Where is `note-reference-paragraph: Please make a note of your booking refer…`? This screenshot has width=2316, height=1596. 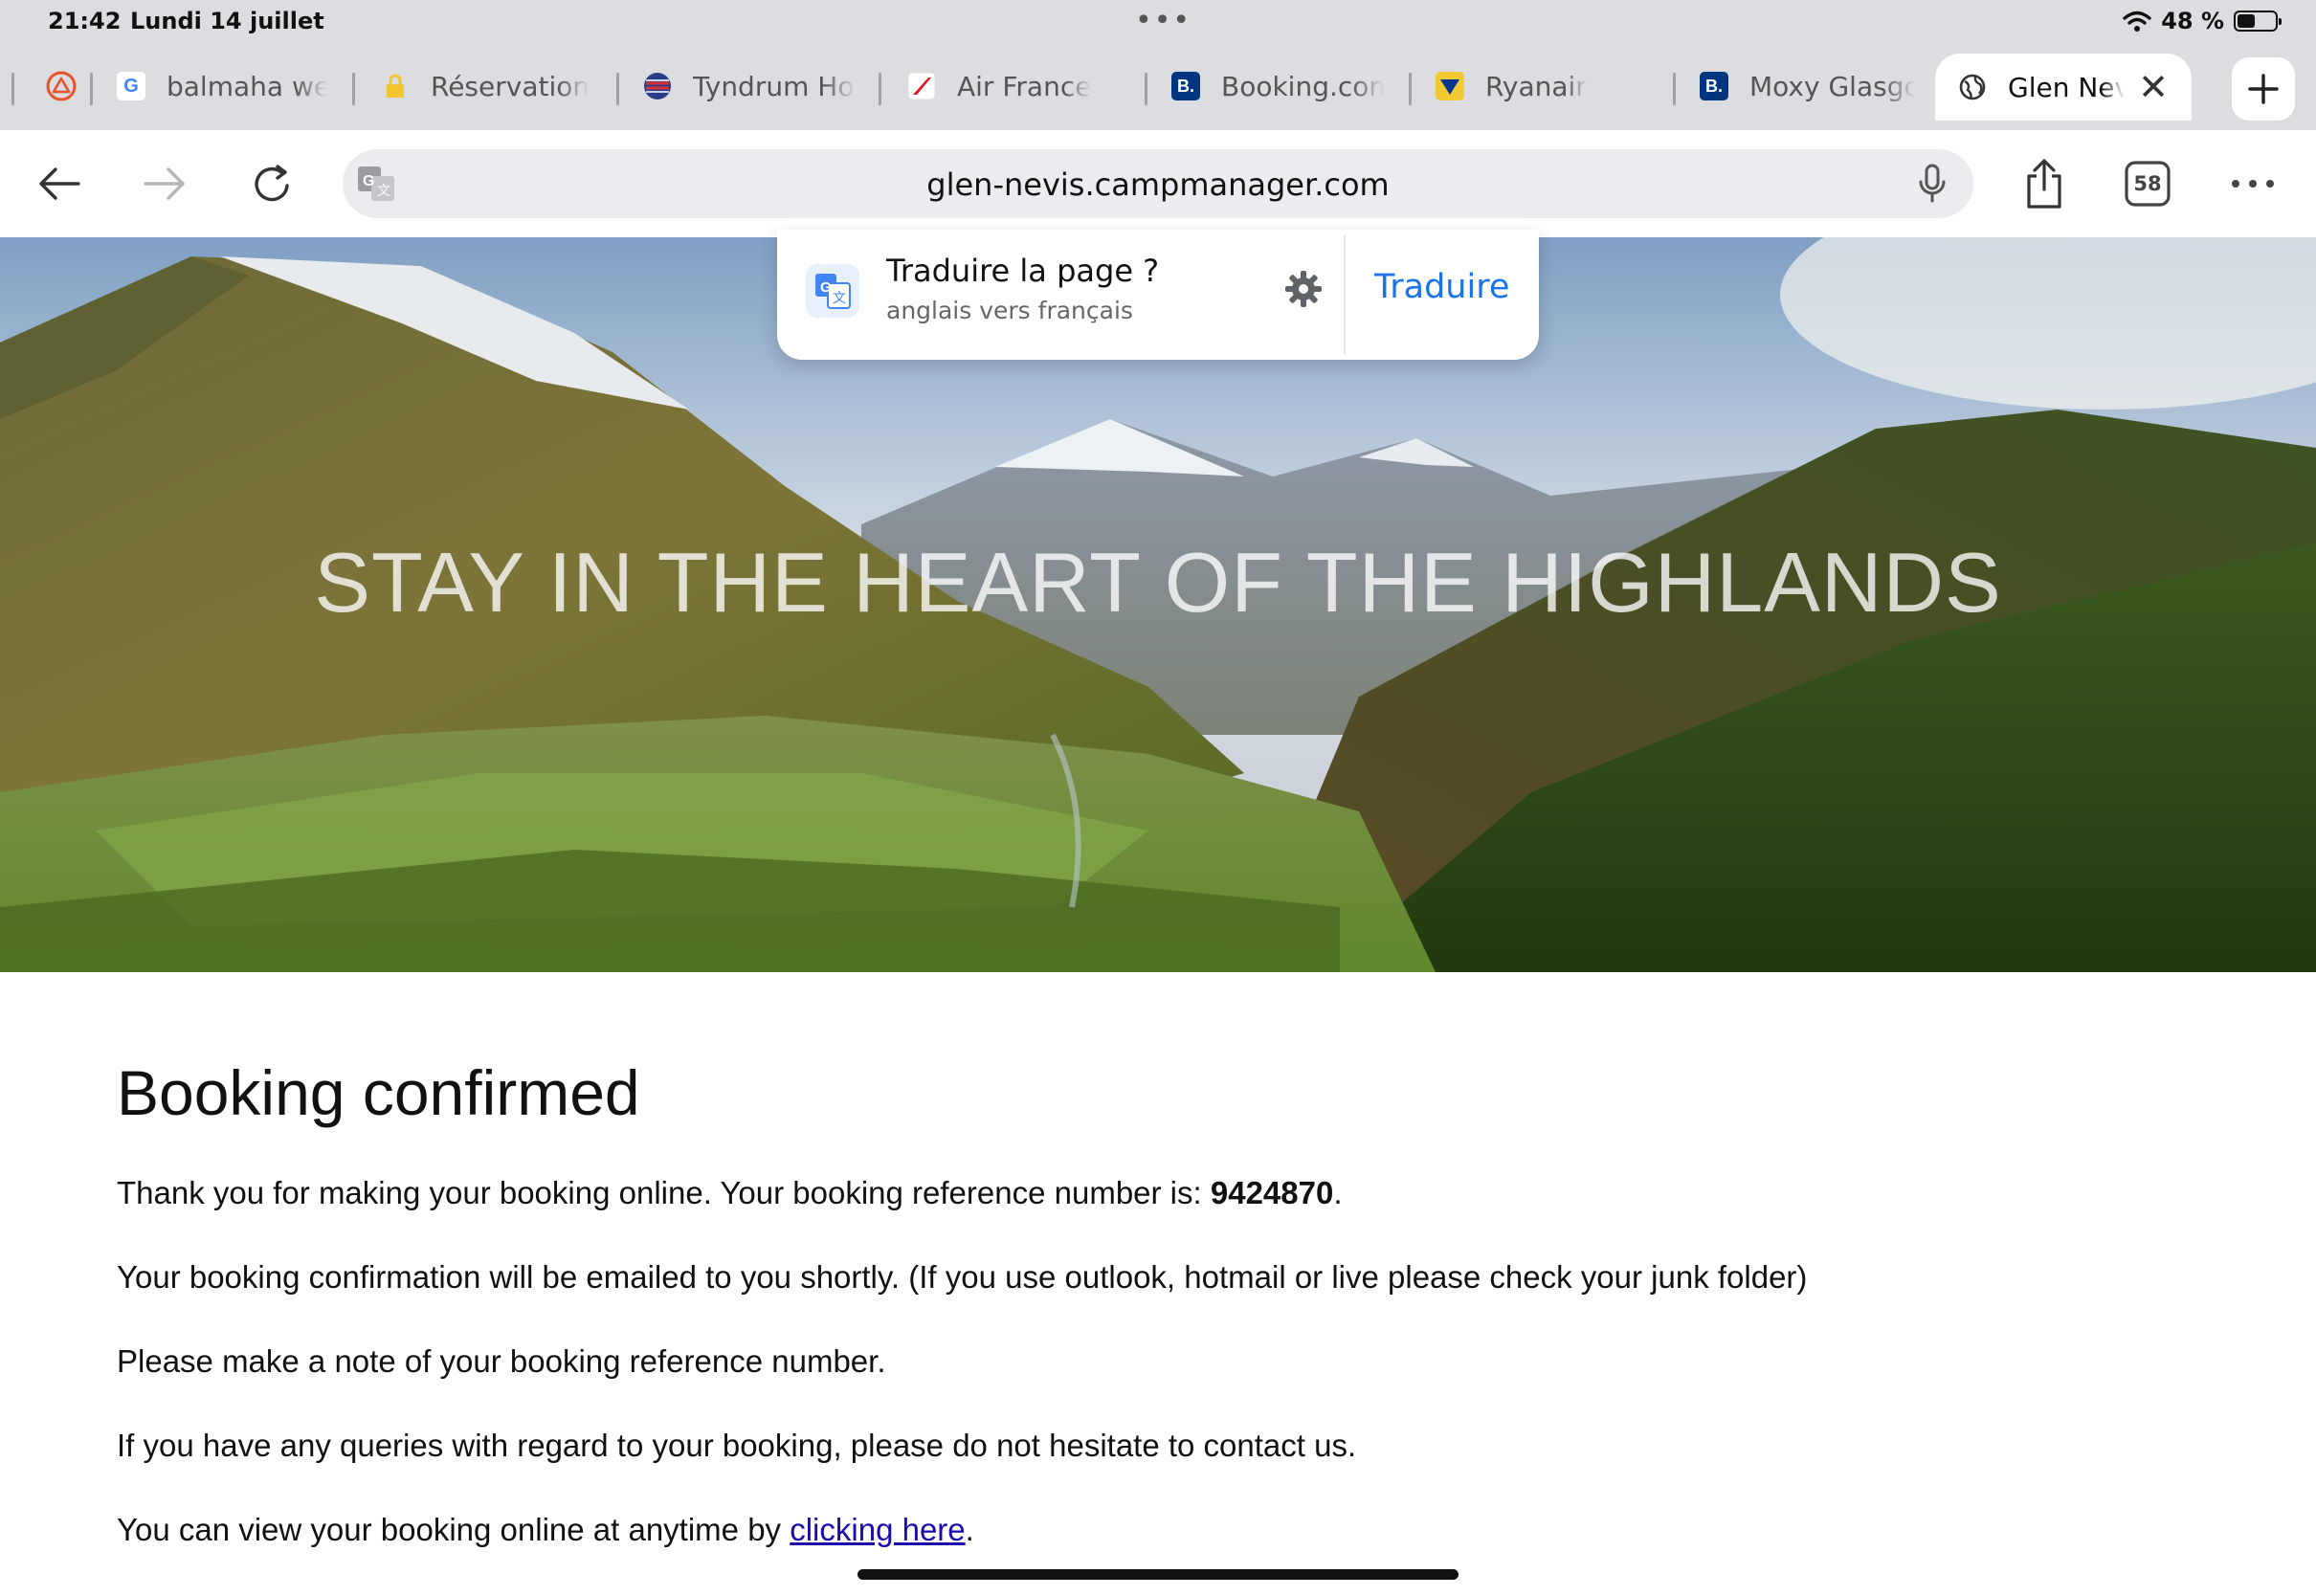
note-reference-paragraph: Please make a note of your booking refer… is located at coordinates (501, 1361).